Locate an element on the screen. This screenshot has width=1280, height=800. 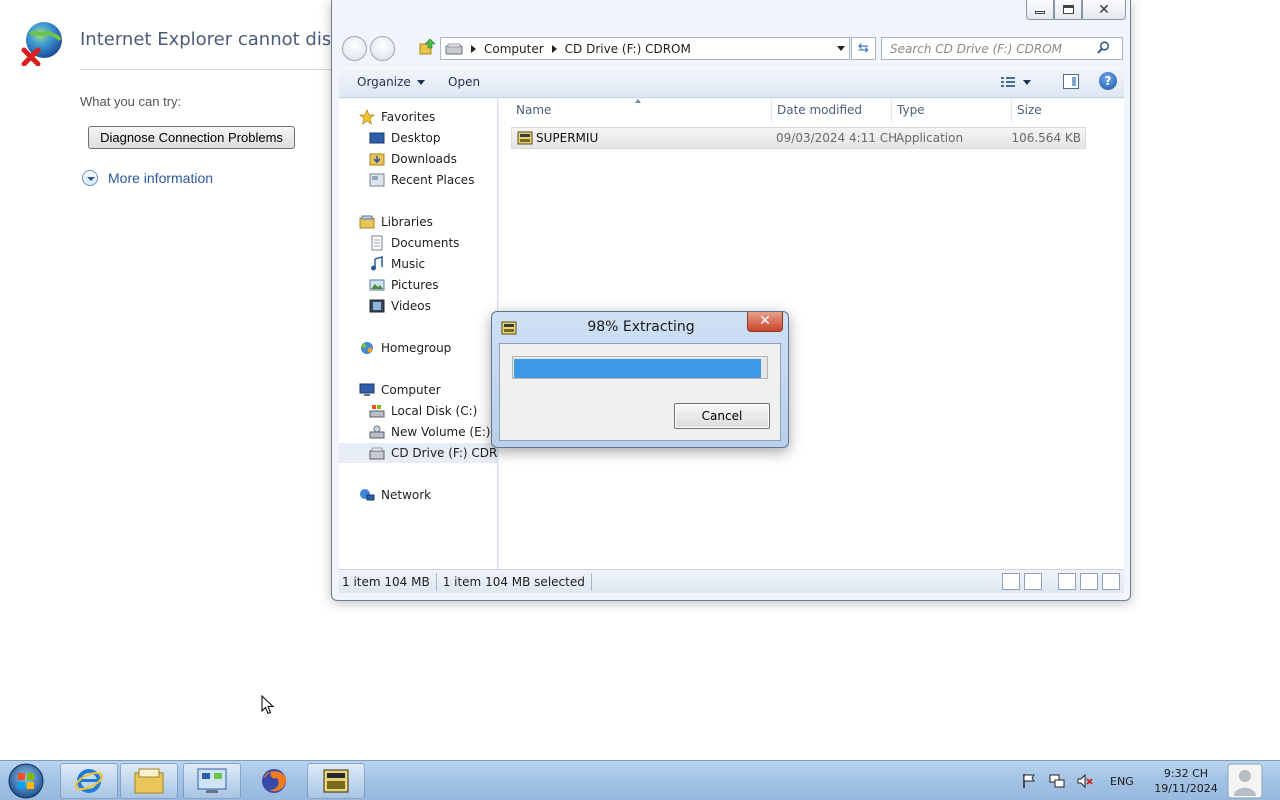
thumbnail-view-button is located at coordinates (1033, 581).